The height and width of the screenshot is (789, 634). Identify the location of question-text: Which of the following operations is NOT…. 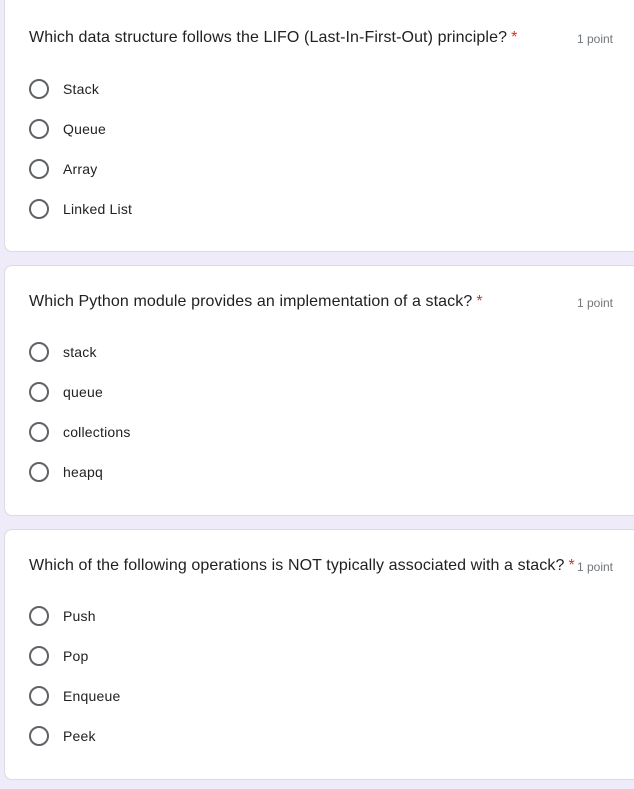
(297, 565).